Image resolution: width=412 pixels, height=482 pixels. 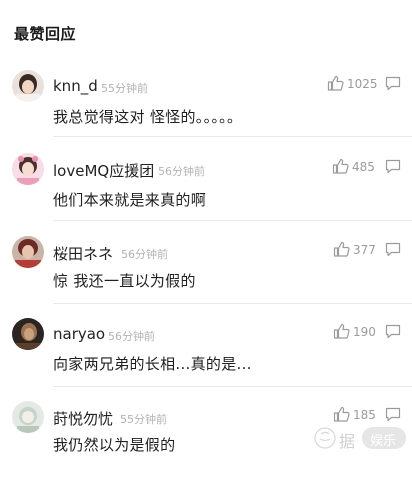 What do you see at coordinates (363, 167) in the screenshot?
I see `like-count: 485` at bounding box center [363, 167].